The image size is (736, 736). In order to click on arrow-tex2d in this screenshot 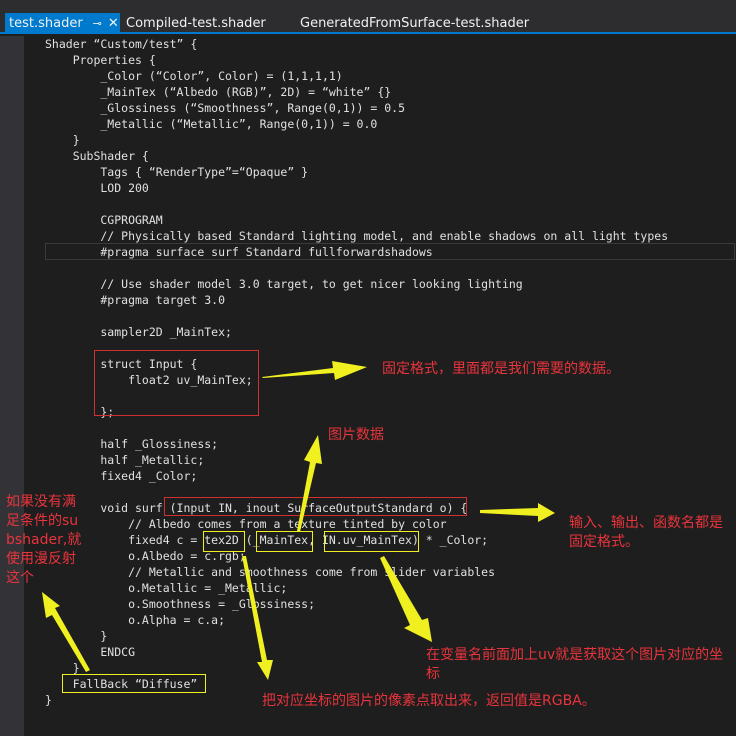, I will do `click(257, 618)`.